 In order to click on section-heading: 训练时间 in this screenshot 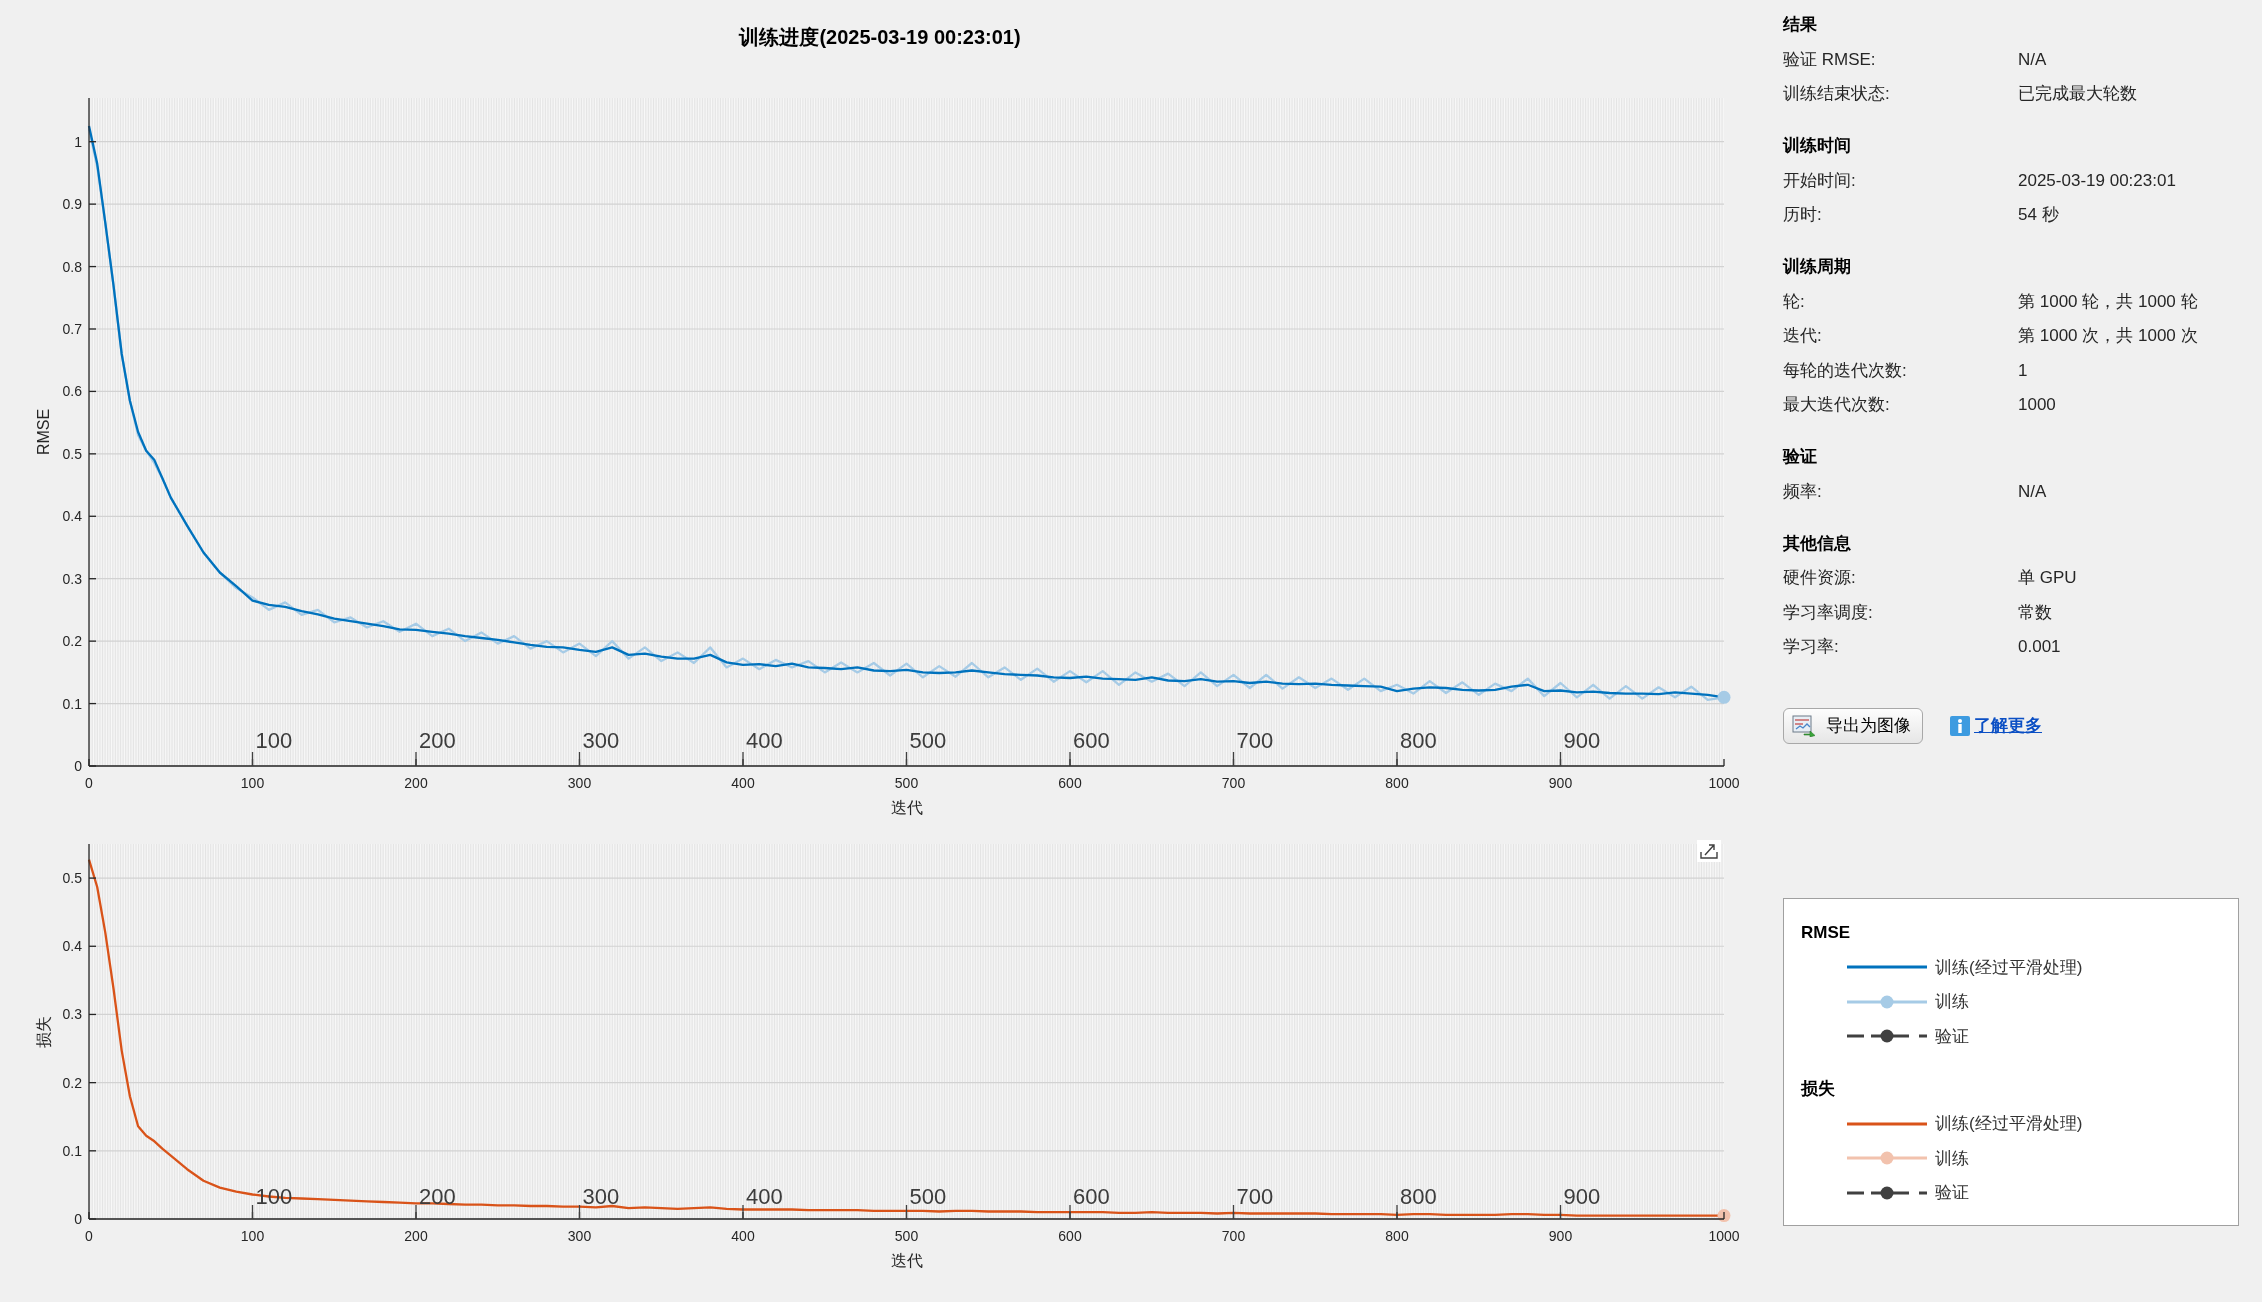, I will do `click(1817, 146)`.